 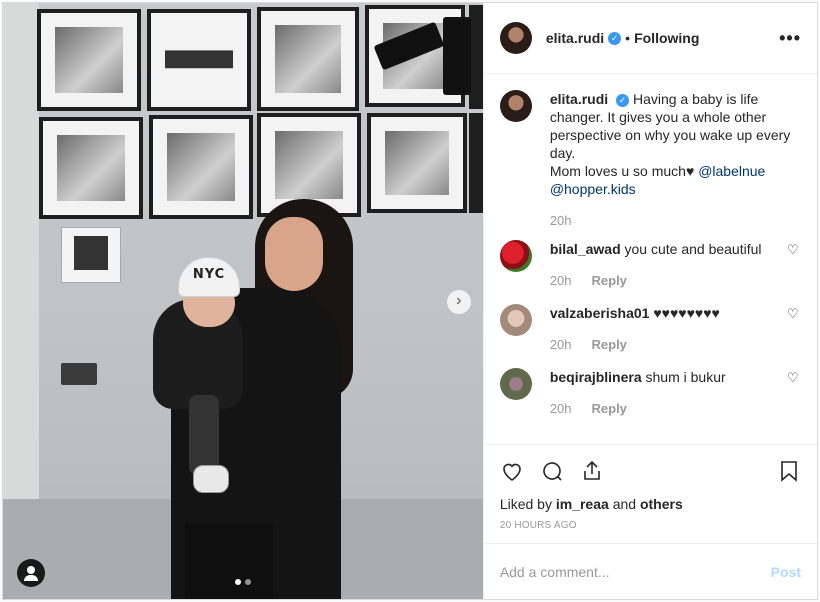 What do you see at coordinates (561, 221) in the screenshot?
I see `caption-time: 20h` at bounding box center [561, 221].